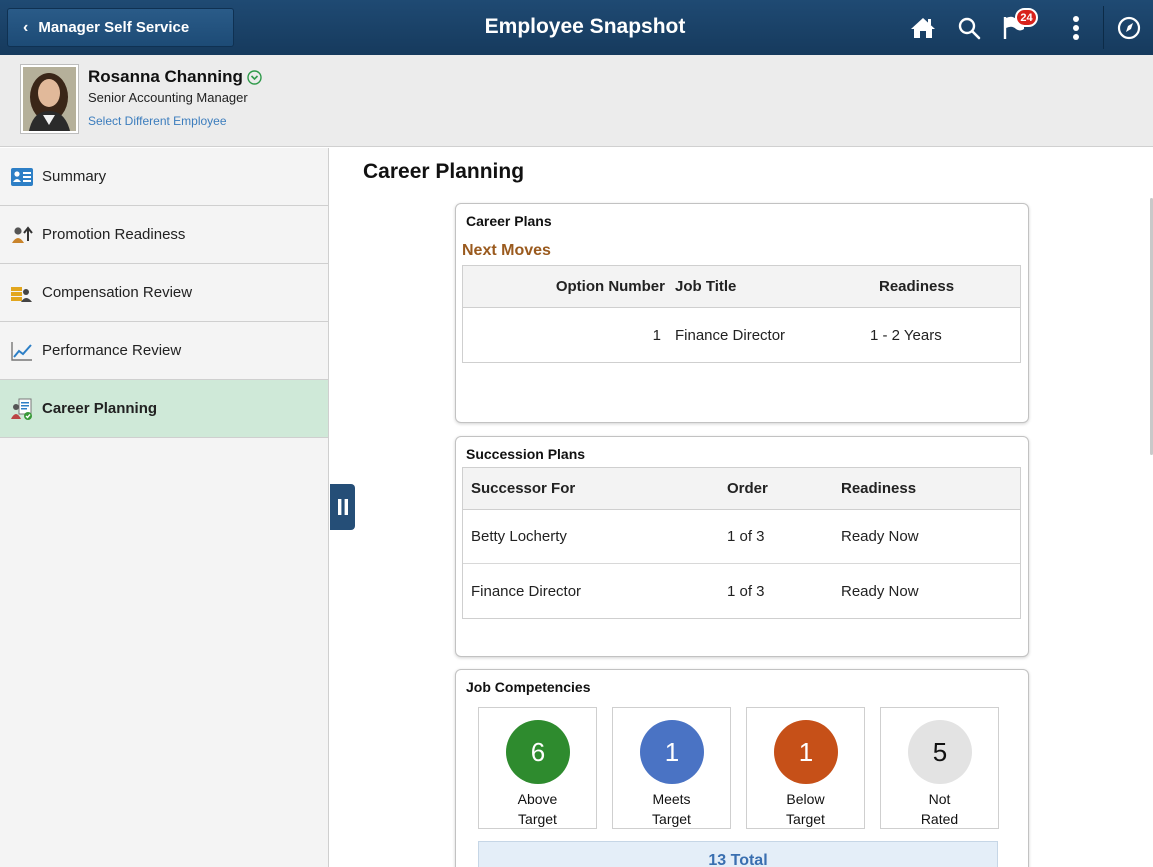  Describe the element at coordinates (939, 809) in the screenshot. I see `tile-label: Not Rated` at that location.